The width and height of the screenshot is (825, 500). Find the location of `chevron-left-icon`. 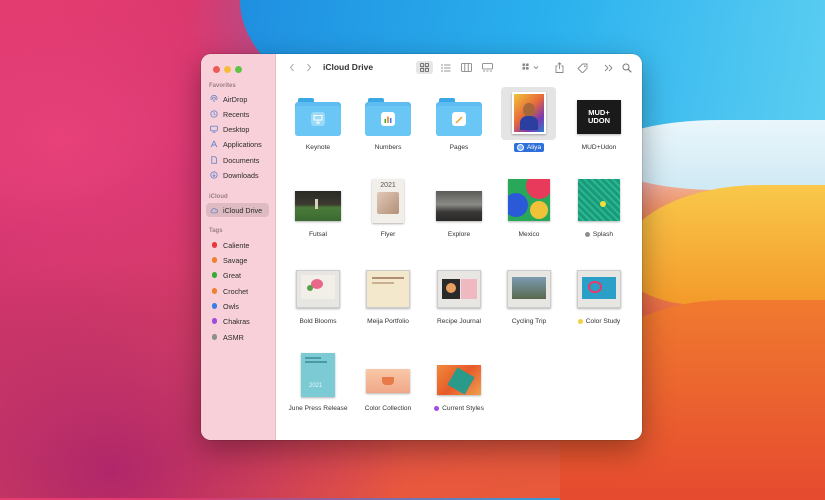

chevron-left-icon is located at coordinates (291, 67).